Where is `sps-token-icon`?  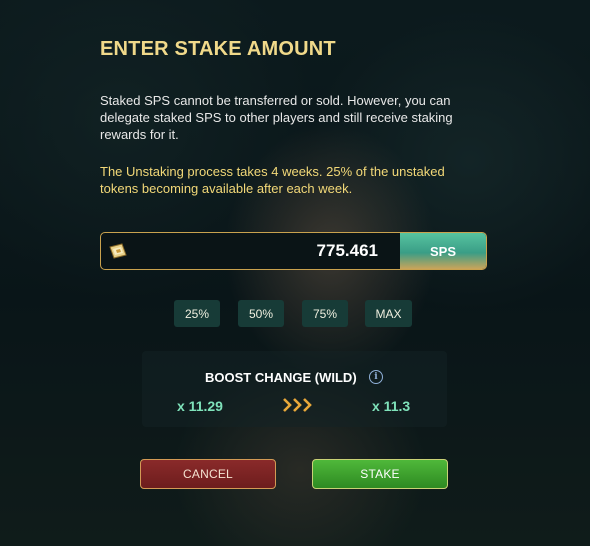 sps-token-icon is located at coordinates (118, 251).